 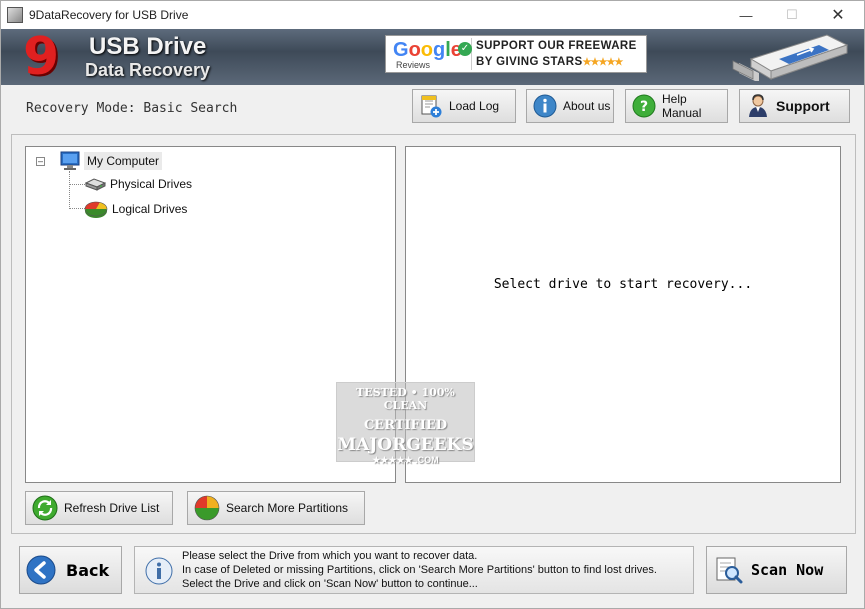 I want to click on refresh-drive-list-label: Refresh Drive List, so click(x=112, y=508).